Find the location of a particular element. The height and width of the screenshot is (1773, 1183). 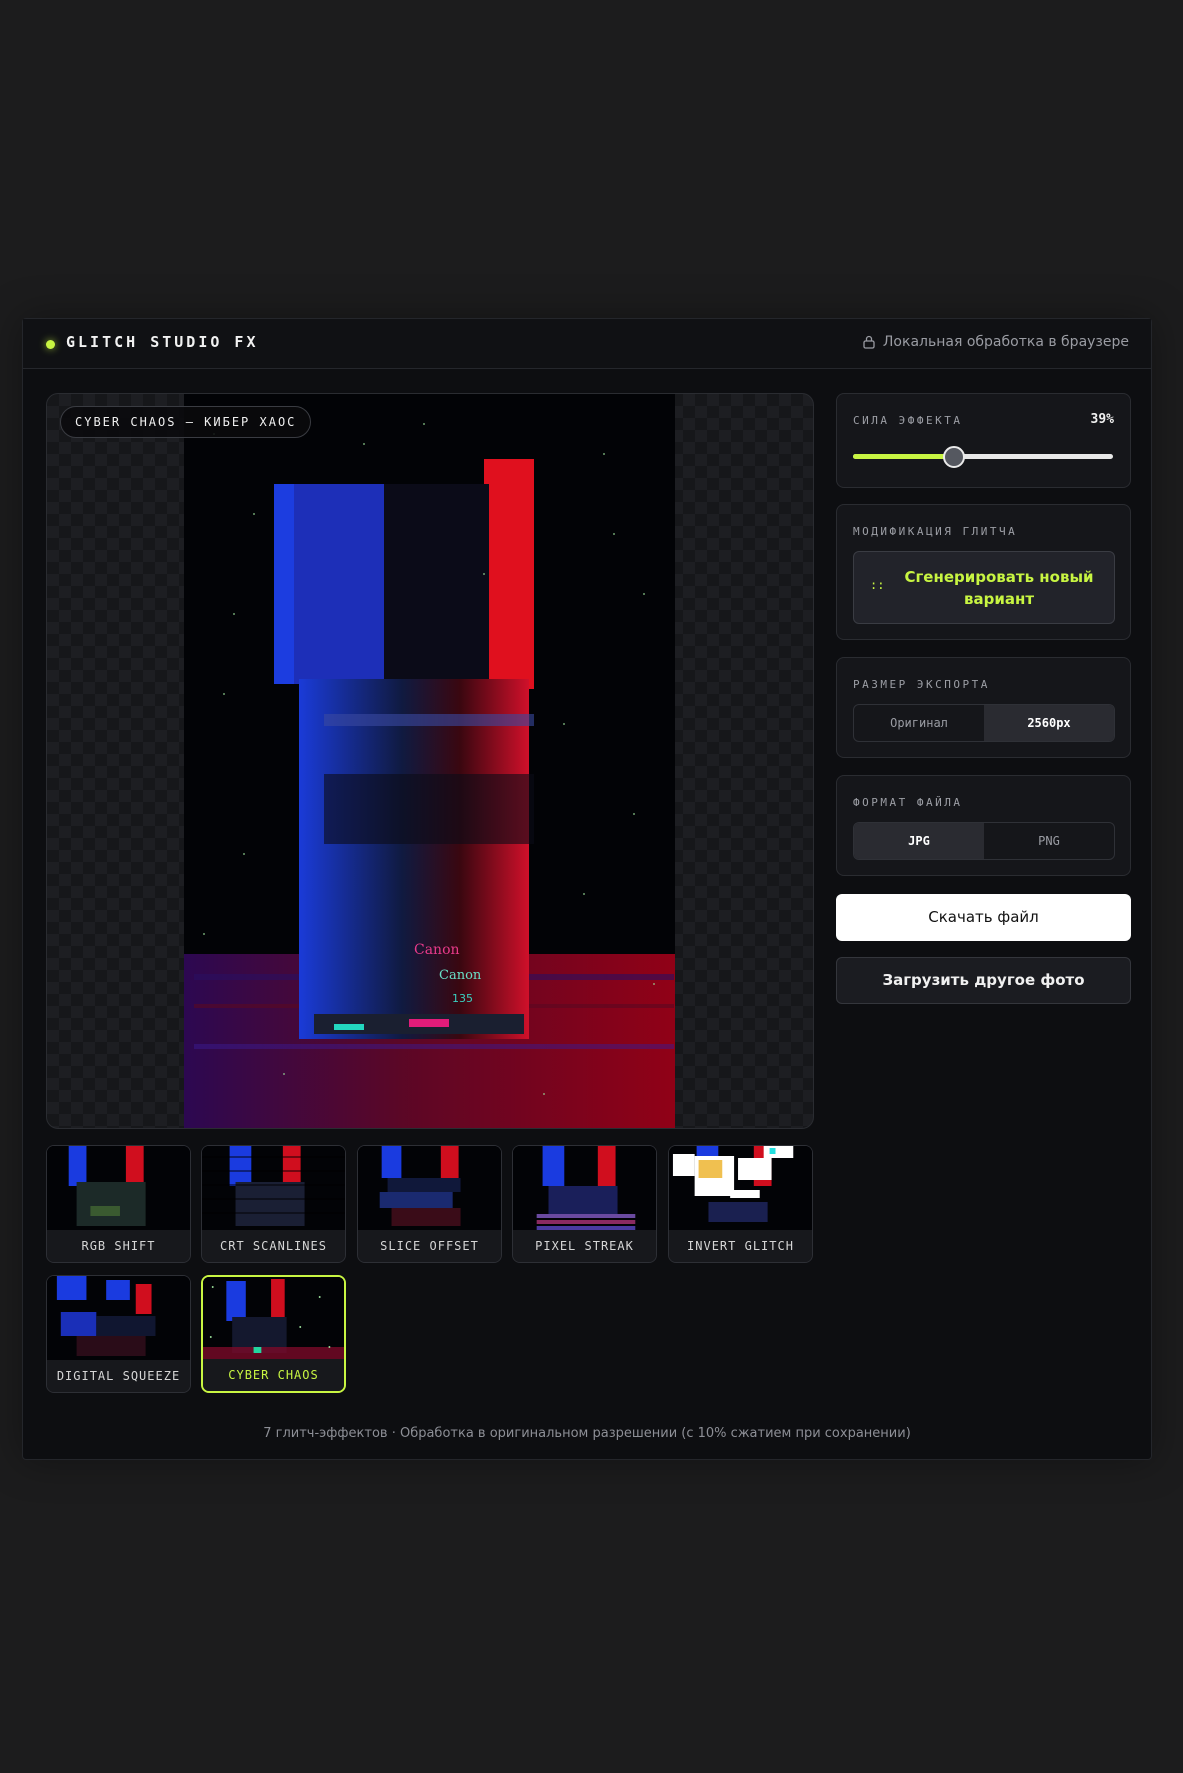

active-effect-label: CYBER CHAOS — КИБЕР ХАОС is located at coordinates (186, 422).